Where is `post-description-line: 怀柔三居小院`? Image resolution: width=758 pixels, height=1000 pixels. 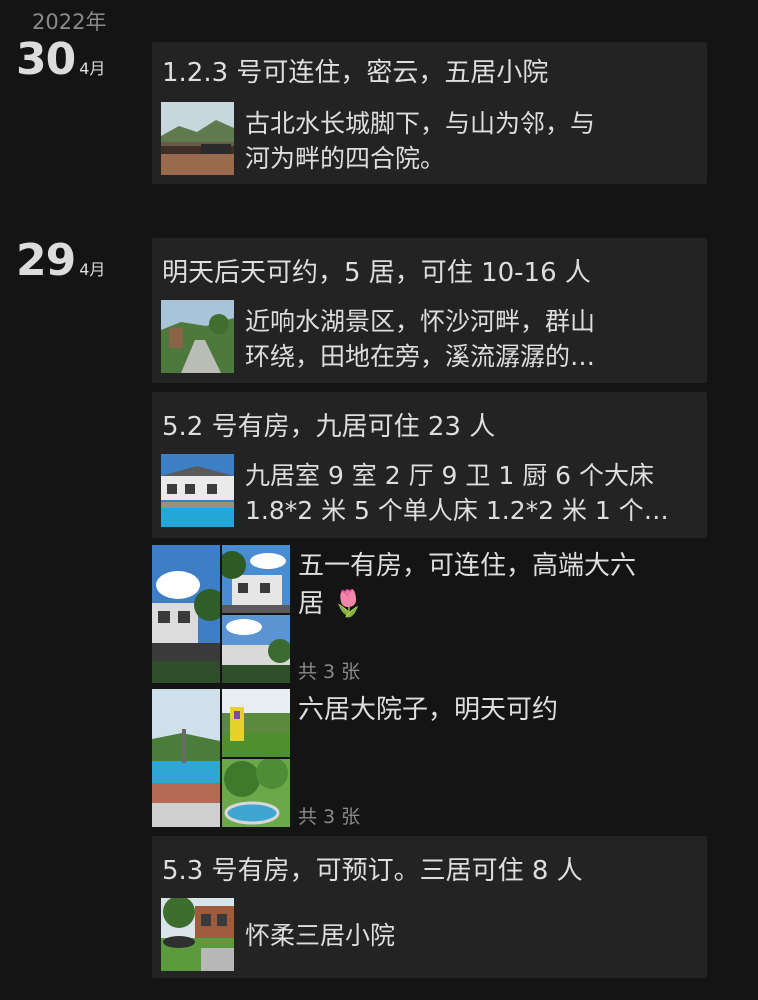
post-description-line: 怀柔三居小院 is located at coordinates (320, 935).